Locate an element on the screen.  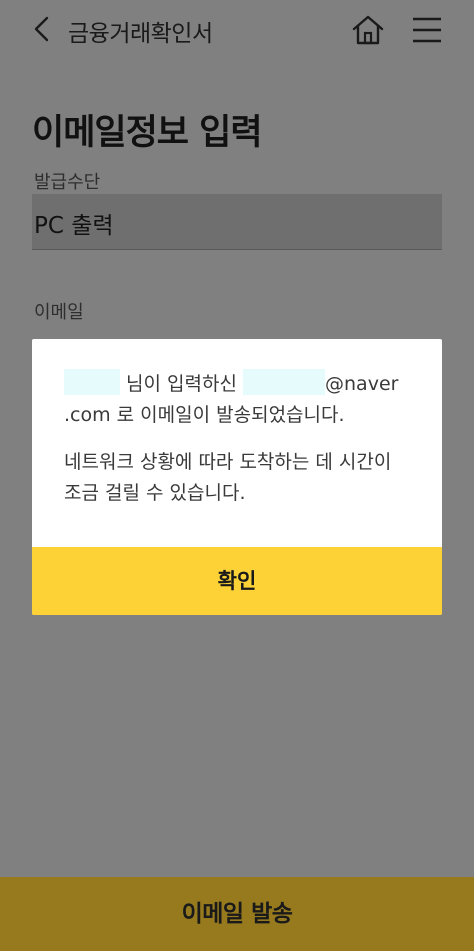
back-button is located at coordinates (43, 29).